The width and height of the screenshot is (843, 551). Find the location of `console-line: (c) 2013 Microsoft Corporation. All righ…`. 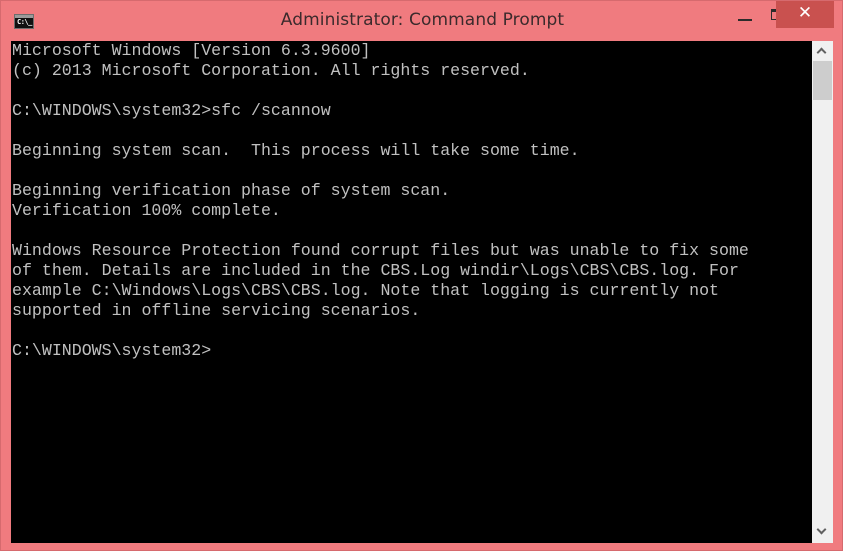

console-line: (c) 2013 Microsoft Corporation. All righ… is located at coordinates (271, 70).